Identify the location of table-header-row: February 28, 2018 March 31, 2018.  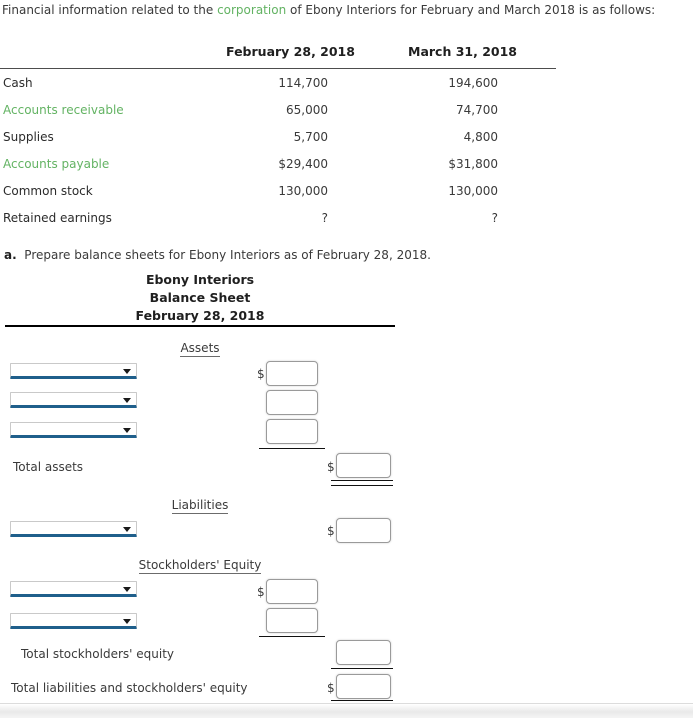
(278, 56).